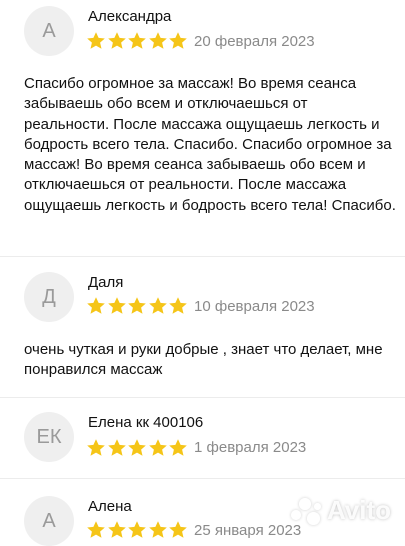  I want to click on avito-watermark: Avito, so click(340, 510).